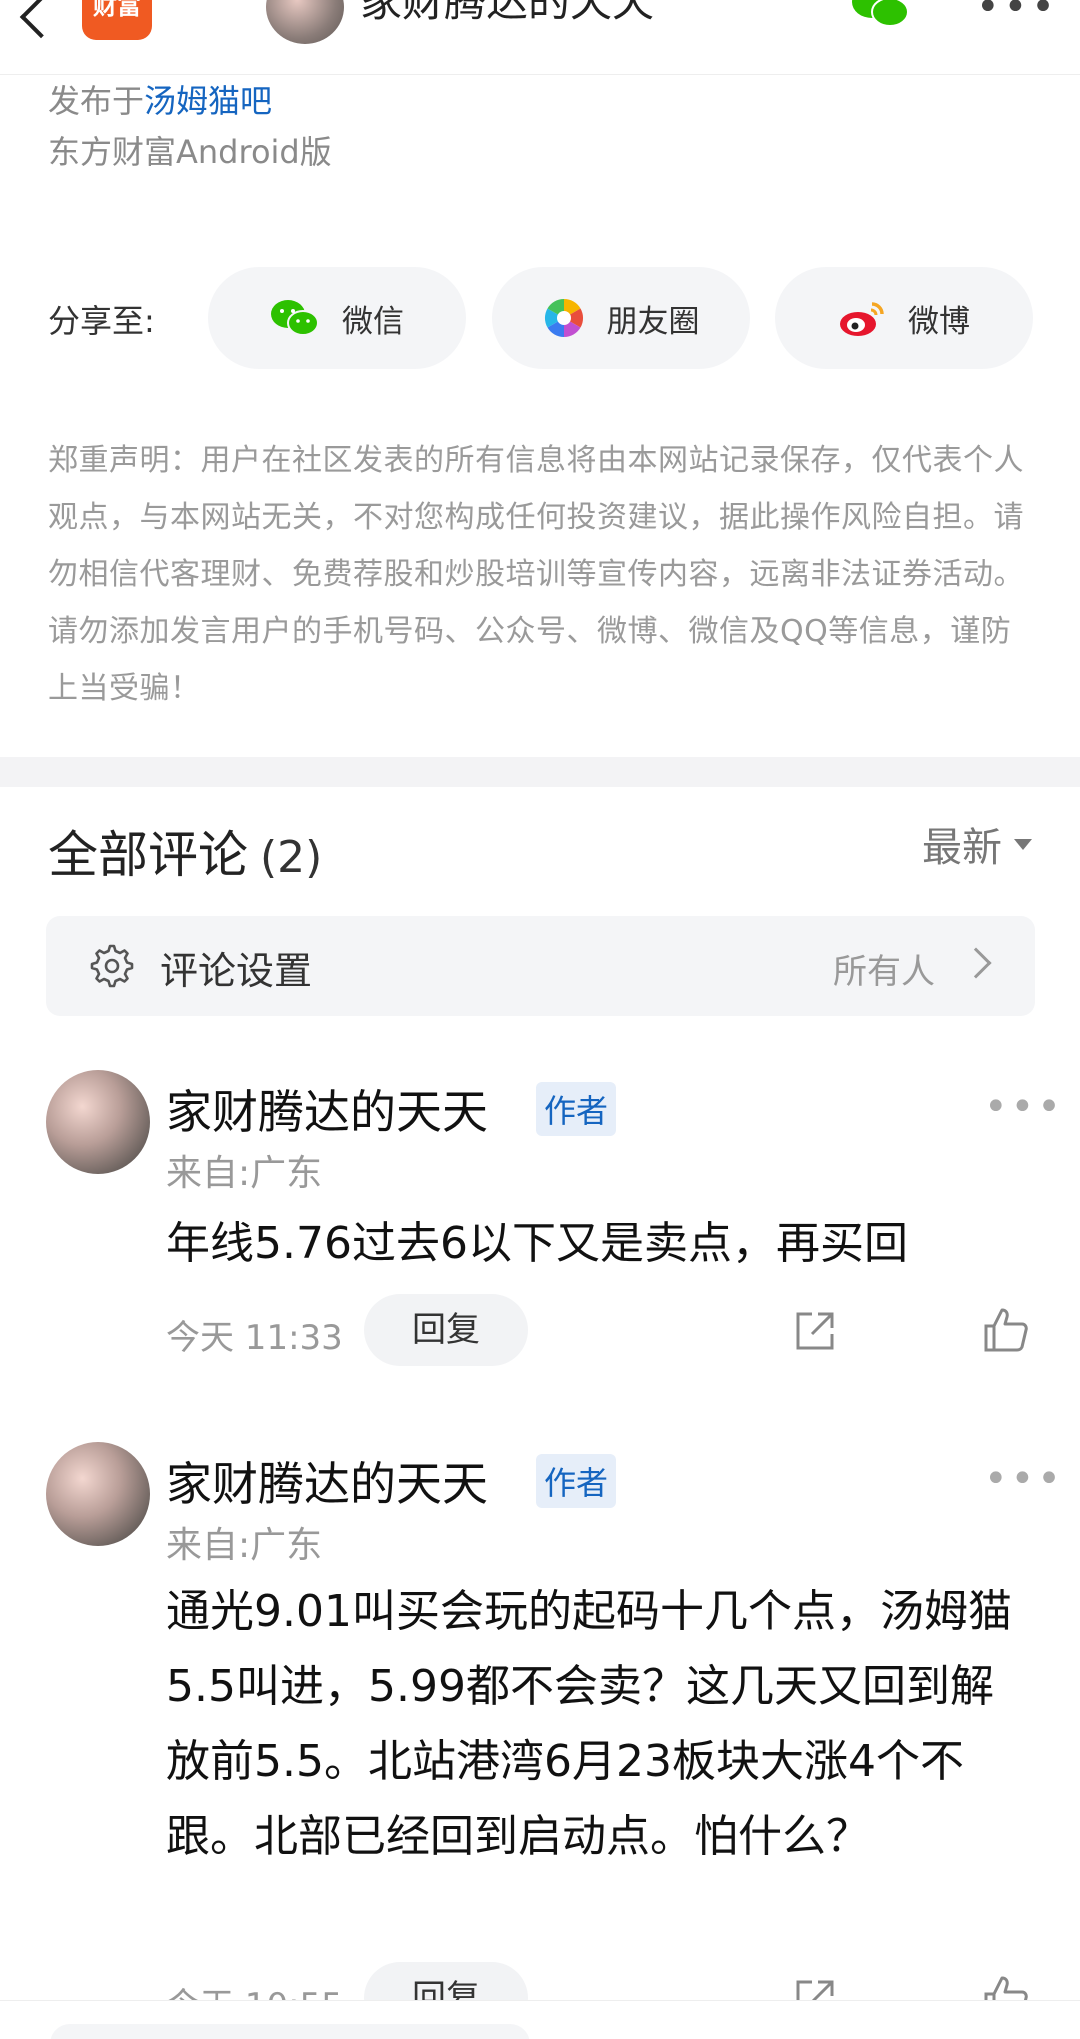 Image resolution: width=1080 pixels, height=2039 pixels. I want to click on author-avatar, so click(305, 22).